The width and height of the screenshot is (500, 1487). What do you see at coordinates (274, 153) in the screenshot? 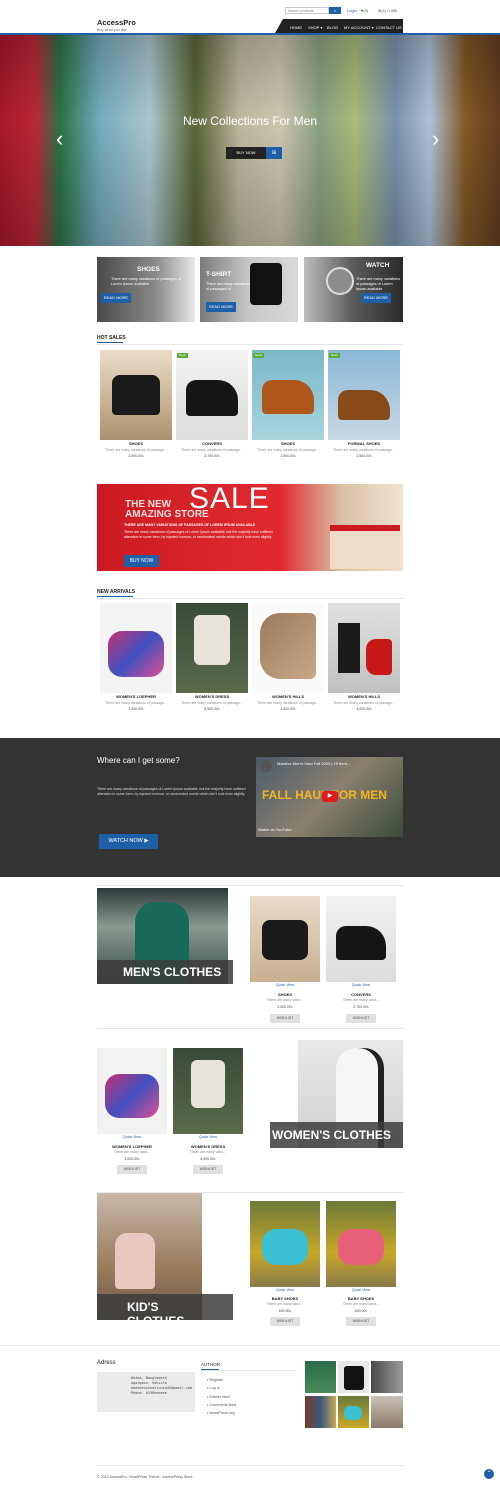
I see `hero-cart-icon: ⊞` at bounding box center [274, 153].